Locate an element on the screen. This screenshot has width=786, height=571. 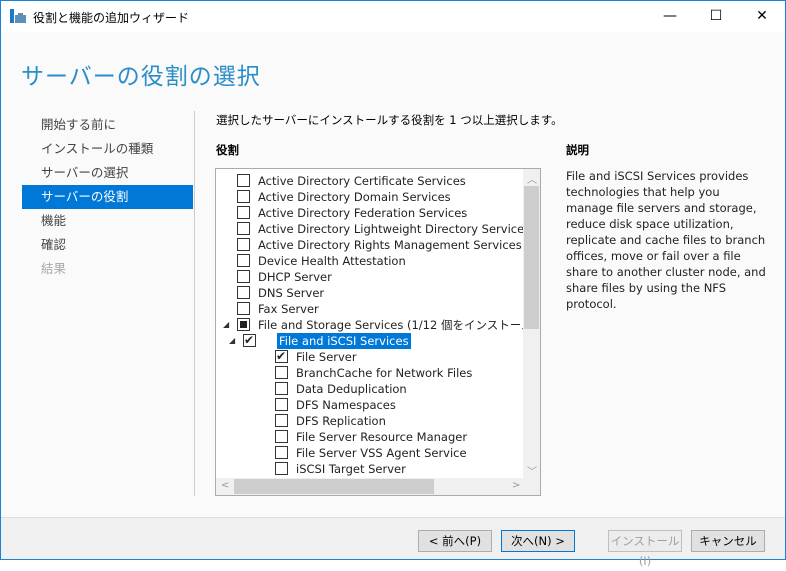
role-item: ◢ File and iSCSI Services is located at coordinates (369, 340).